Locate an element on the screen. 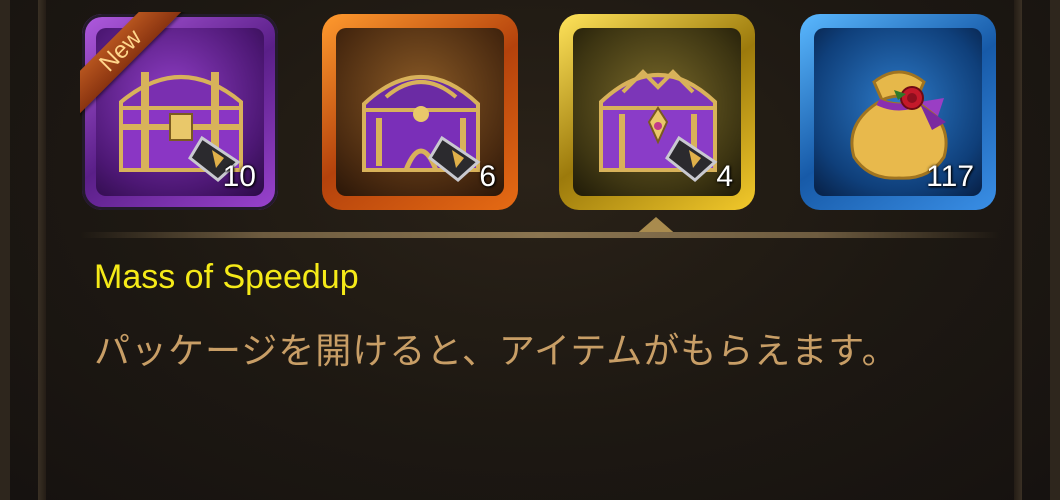  item-slot-purple-chest: New 10 is located at coordinates (179, 111).